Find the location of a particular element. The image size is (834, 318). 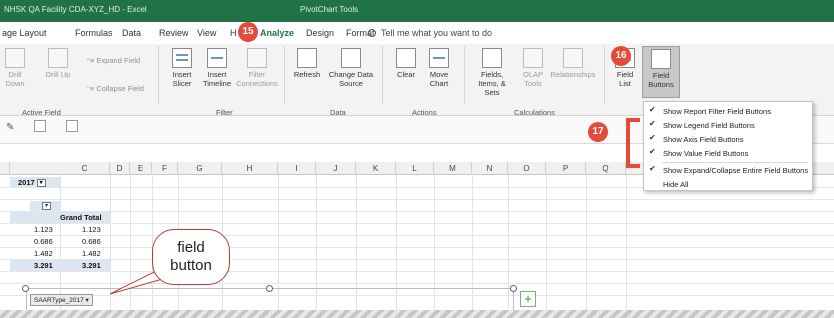

clear-icon is located at coordinates (406, 58).